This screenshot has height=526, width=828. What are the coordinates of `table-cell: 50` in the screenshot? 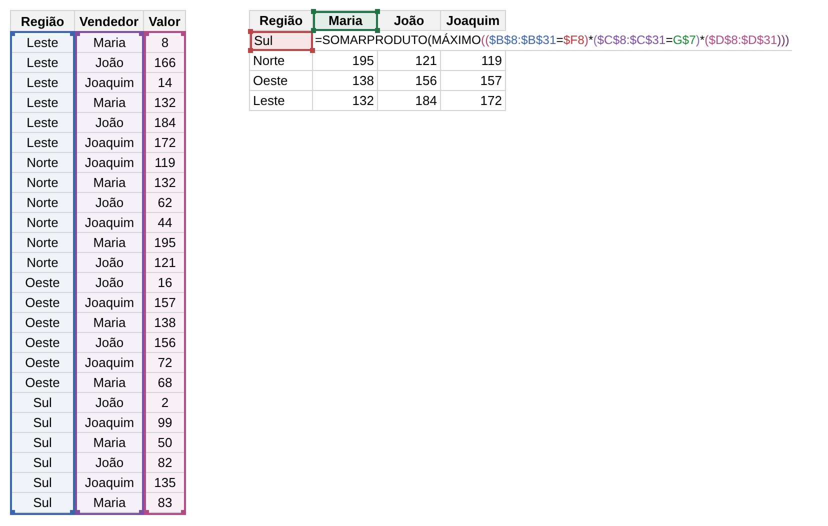 It's located at (165, 443).